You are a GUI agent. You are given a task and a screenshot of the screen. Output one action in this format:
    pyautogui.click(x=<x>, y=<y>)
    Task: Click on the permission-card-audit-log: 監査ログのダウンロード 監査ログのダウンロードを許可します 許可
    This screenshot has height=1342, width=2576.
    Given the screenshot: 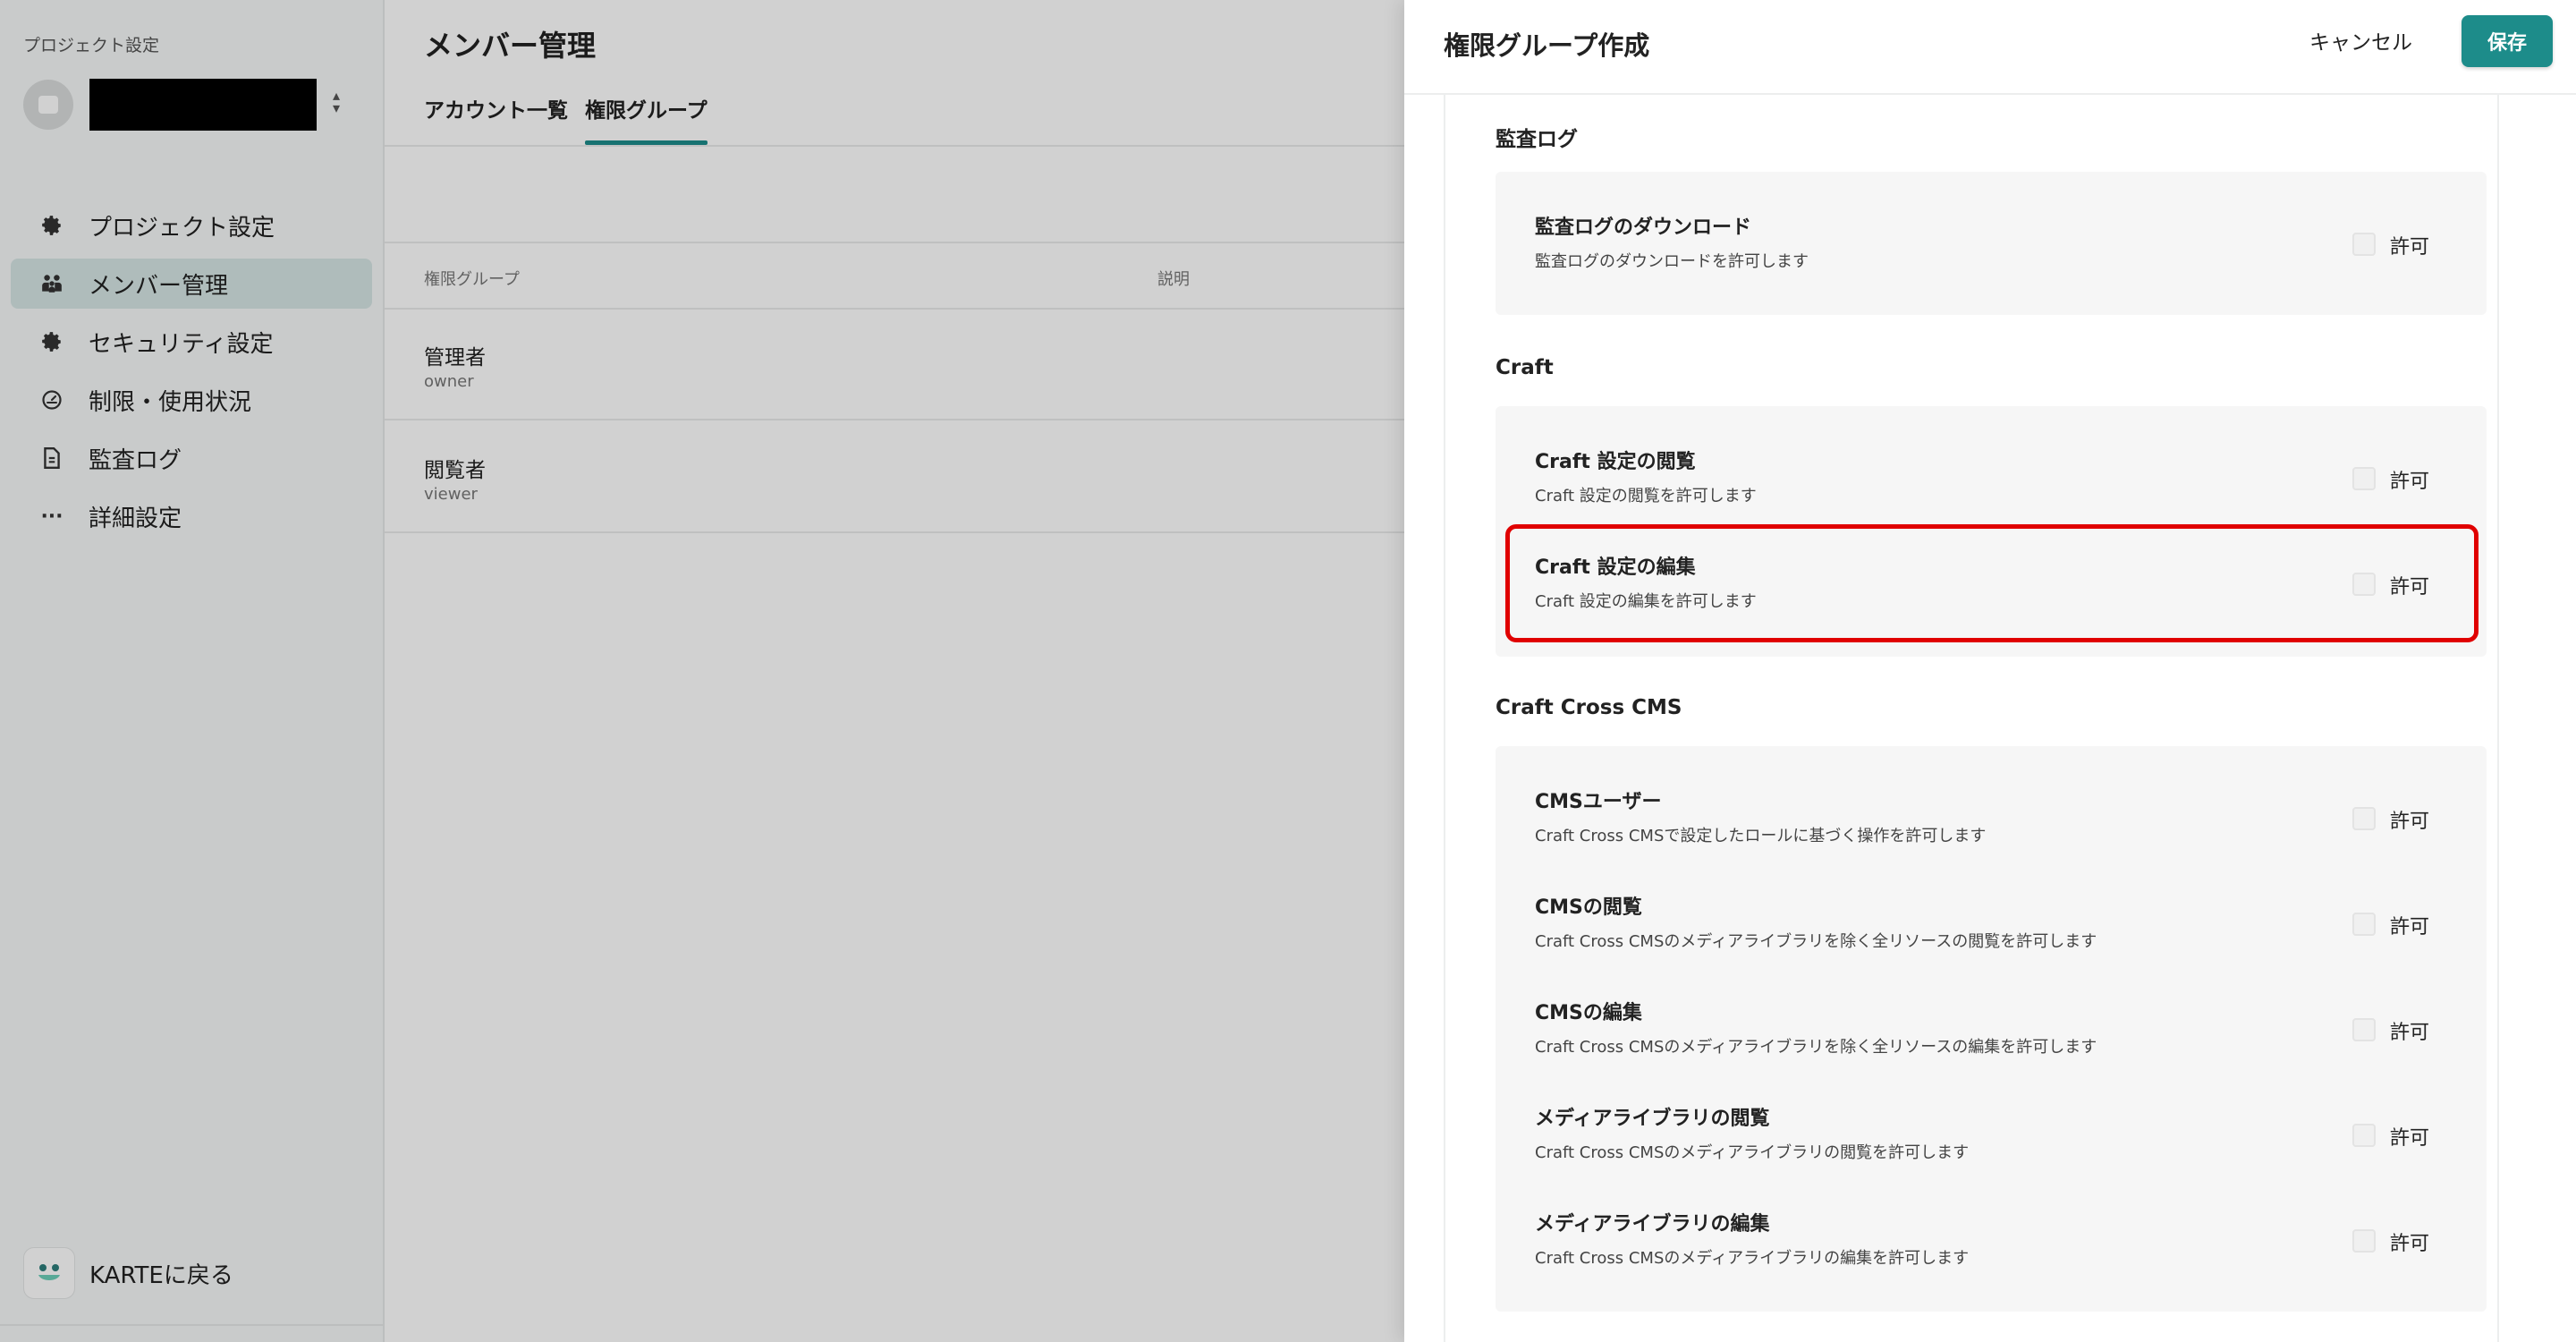 What is the action you would take?
    pyautogui.click(x=1991, y=244)
    